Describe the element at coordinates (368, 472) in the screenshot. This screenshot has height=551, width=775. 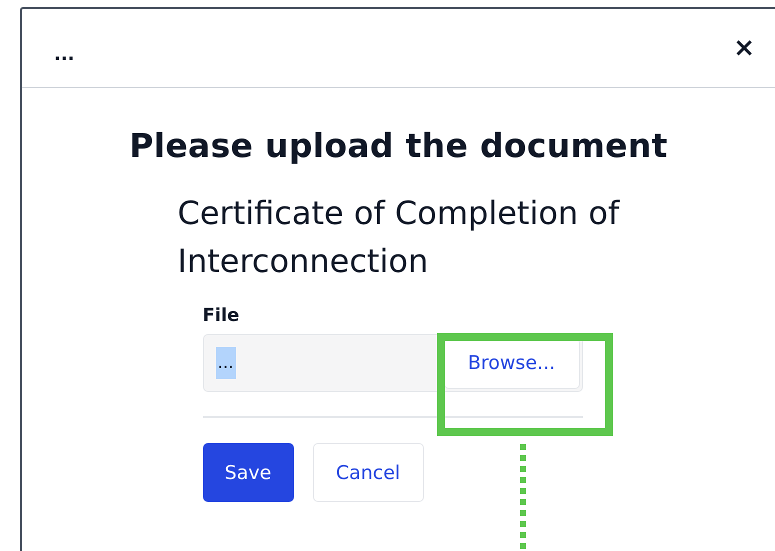
I see `cancel-button: Cancel` at that location.